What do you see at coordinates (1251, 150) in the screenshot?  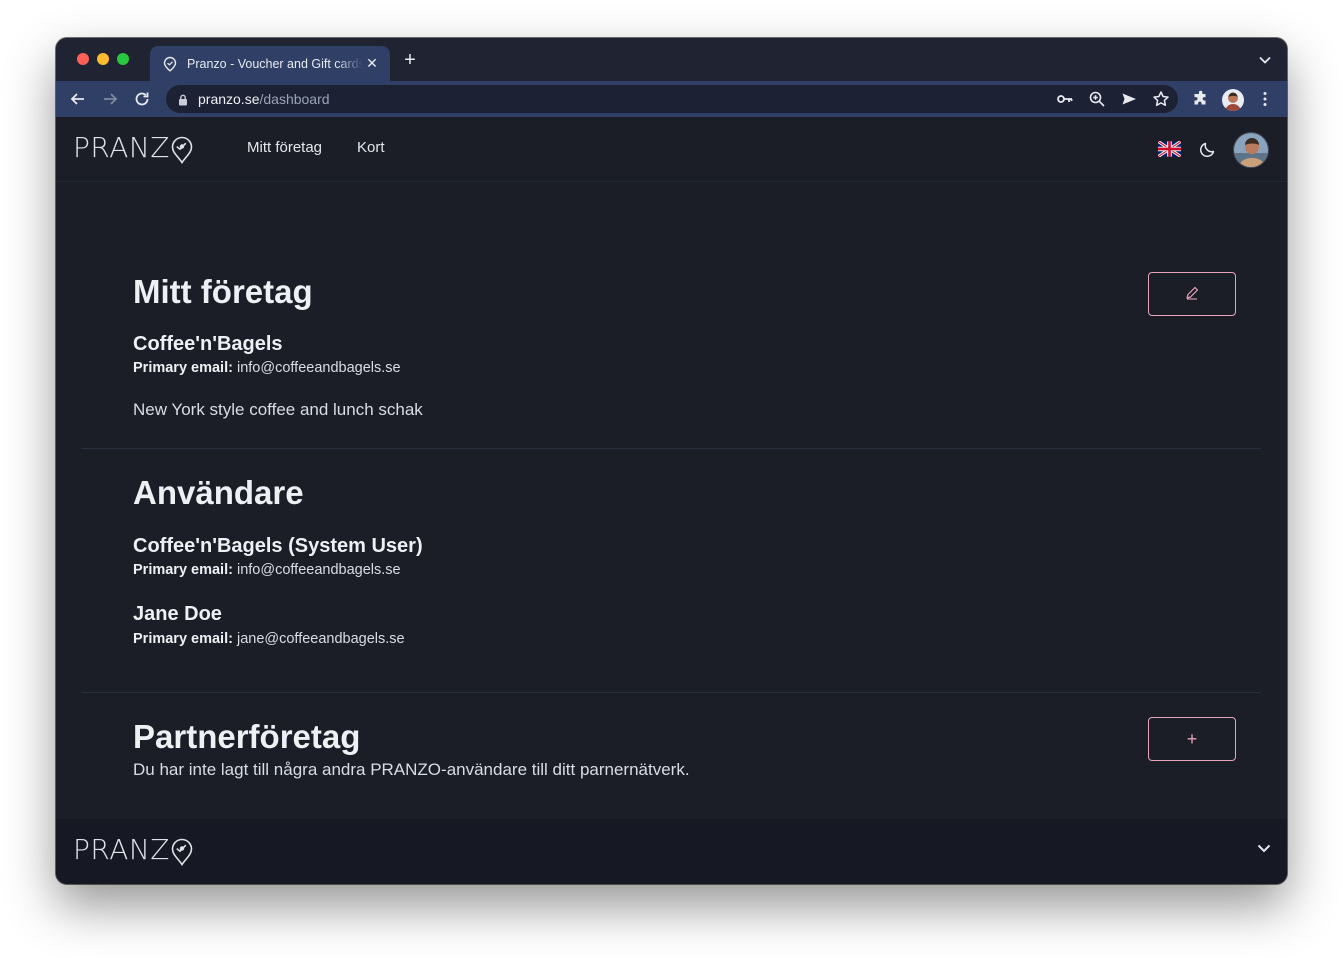 I see `user-avatar` at bounding box center [1251, 150].